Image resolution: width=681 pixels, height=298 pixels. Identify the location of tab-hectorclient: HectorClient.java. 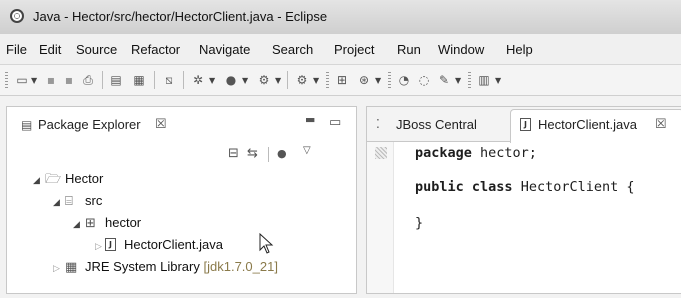
(587, 124).